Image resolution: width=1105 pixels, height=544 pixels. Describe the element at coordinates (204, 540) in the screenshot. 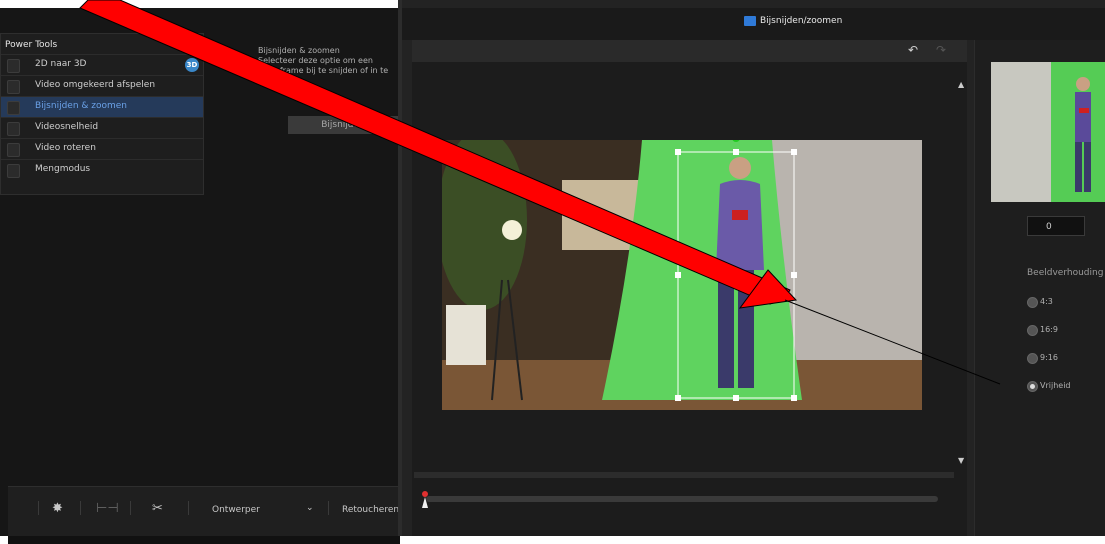

I see `timeline-strip` at that location.